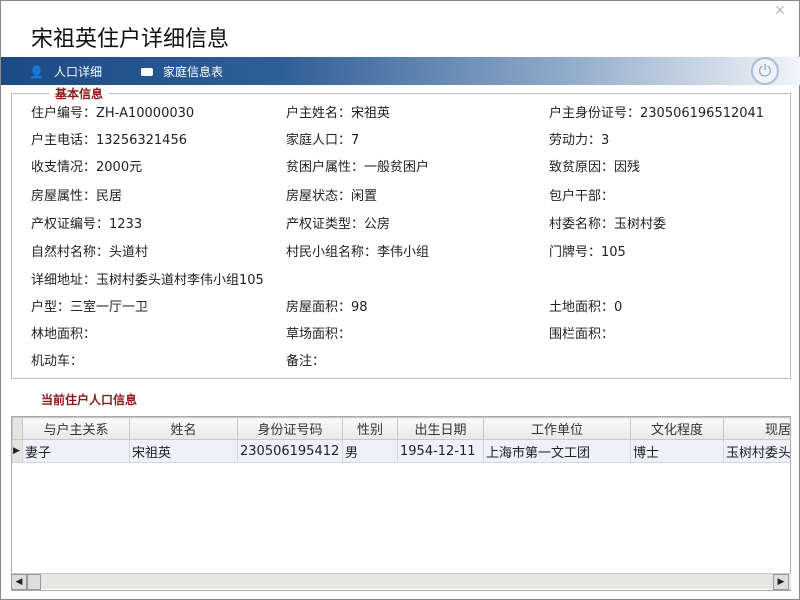 The width and height of the screenshot is (800, 600). What do you see at coordinates (183, 428) in the screenshot?
I see `column-header: 姓名` at bounding box center [183, 428].